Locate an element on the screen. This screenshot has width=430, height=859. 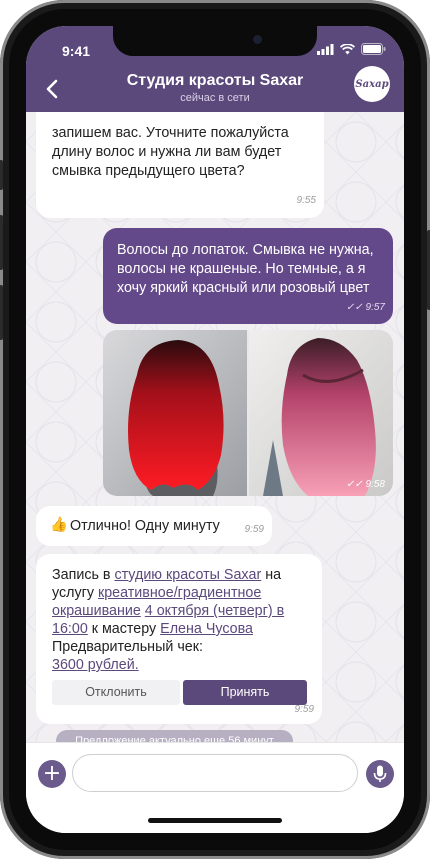
camera-icon is located at coordinates (257, 39).